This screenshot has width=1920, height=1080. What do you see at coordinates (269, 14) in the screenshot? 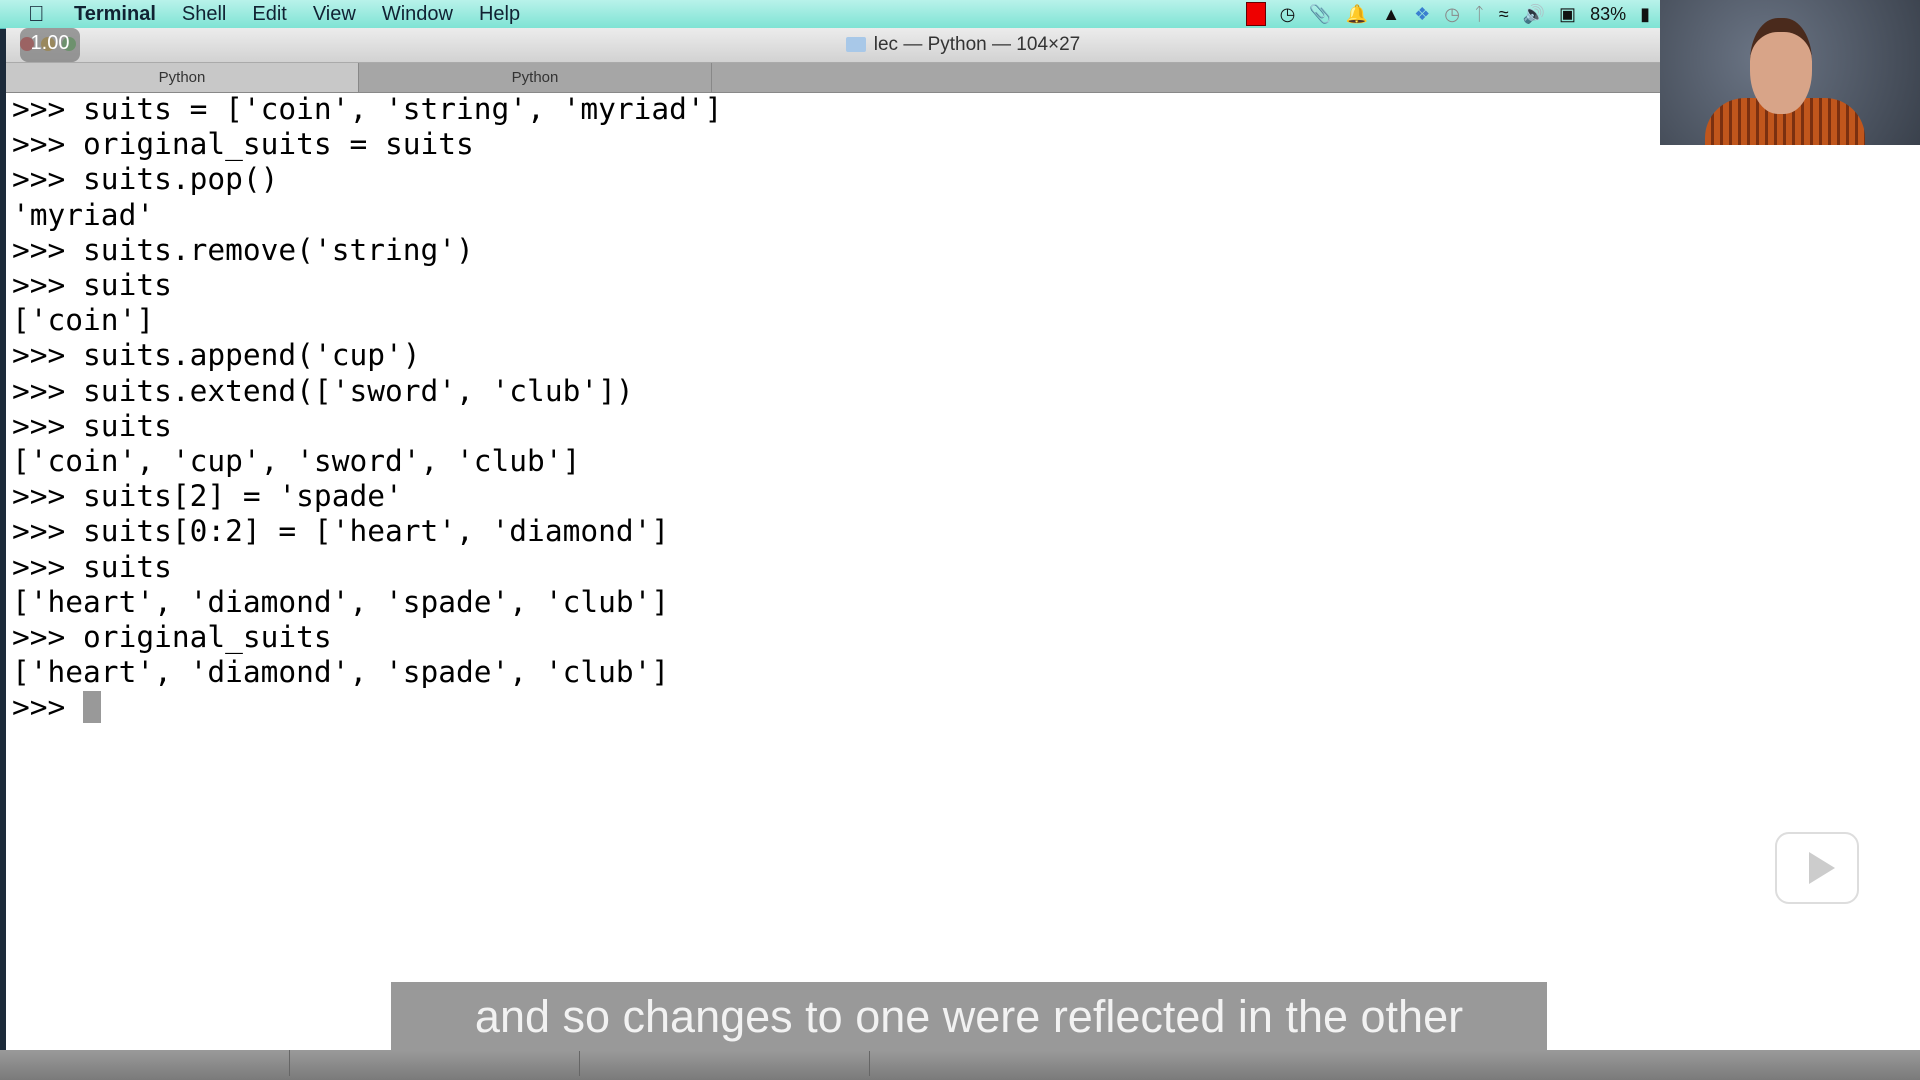
I see `menu-edit: Edit` at bounding box center [269, 14].